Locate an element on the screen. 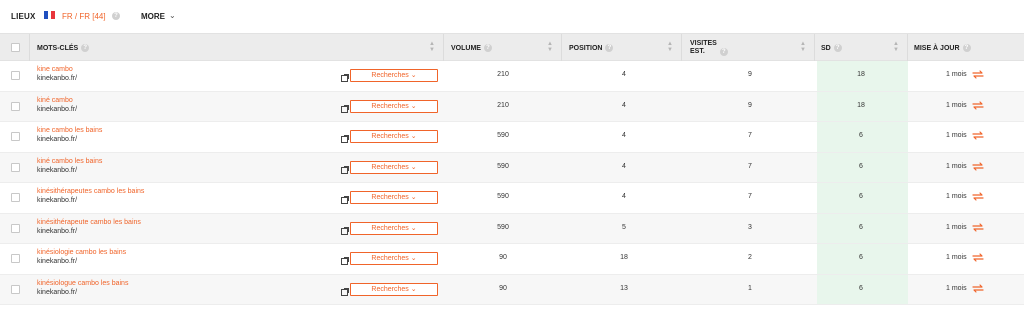 Image resolution: width=1024 pixels, height=309 pixels. chevron-down-icon: ⌄ is located at coordinates (172, 15).